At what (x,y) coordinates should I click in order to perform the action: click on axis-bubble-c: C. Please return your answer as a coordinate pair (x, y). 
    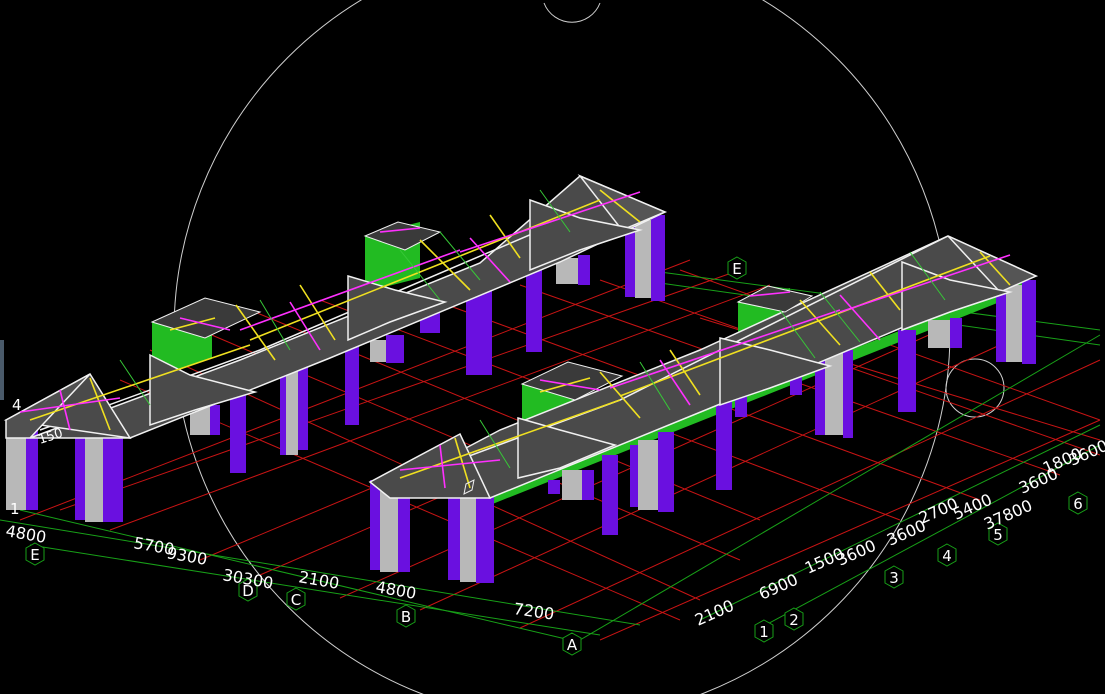
    Looking at the image, I should click on (296, 599).